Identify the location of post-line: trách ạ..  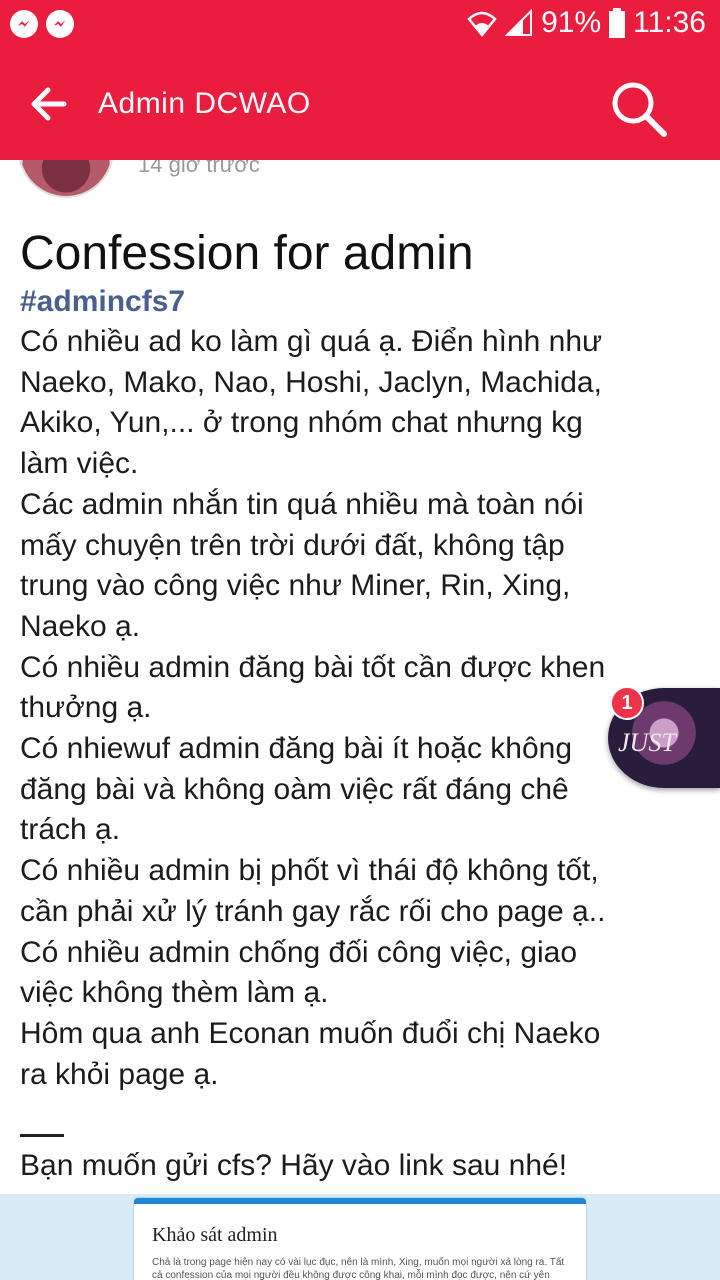
(70, 830).